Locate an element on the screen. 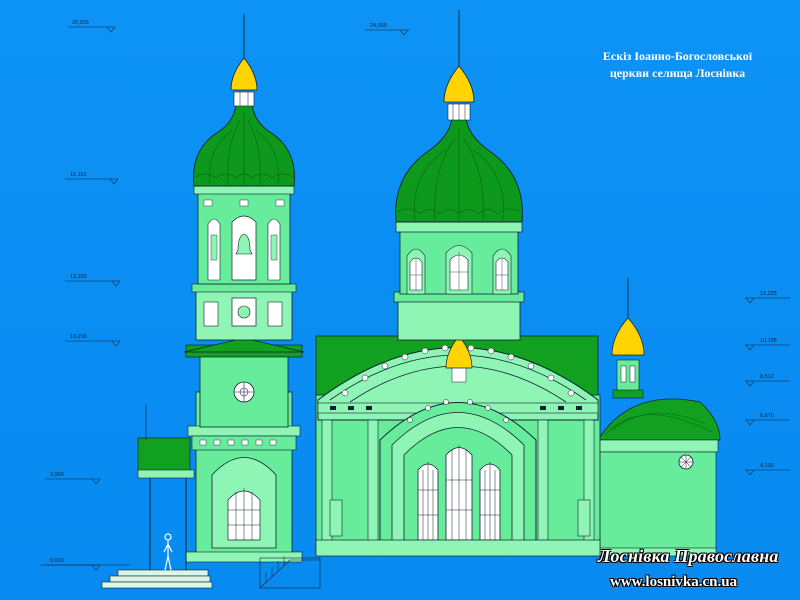 This screenshot has height=600, width=800. left-level-marks is located at coordinates (83, 298).